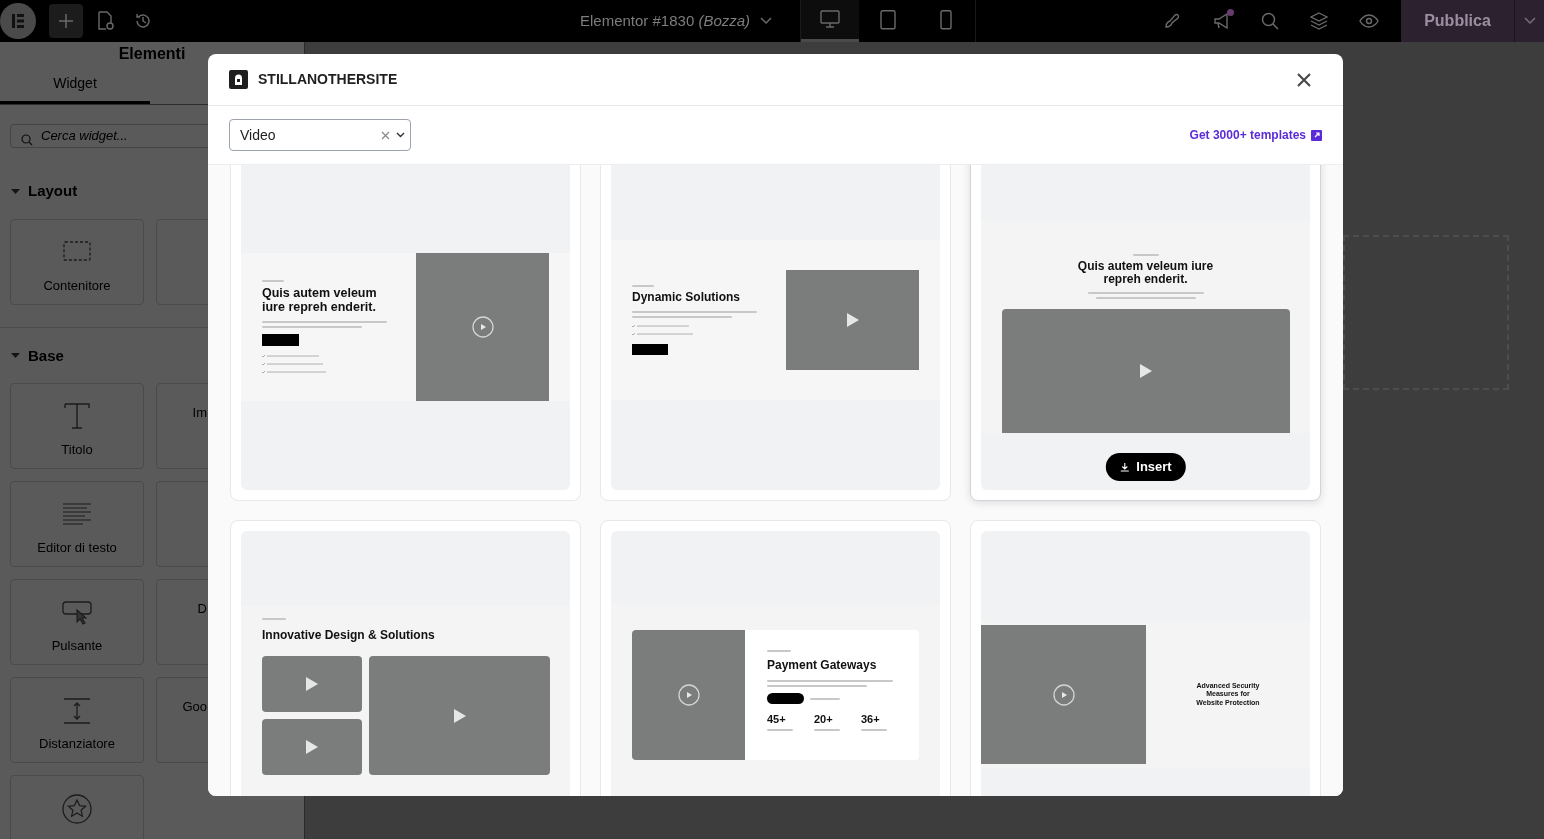 The image size is (1544, 839). I want to click on stat-value: 45+, so click(777, 719).